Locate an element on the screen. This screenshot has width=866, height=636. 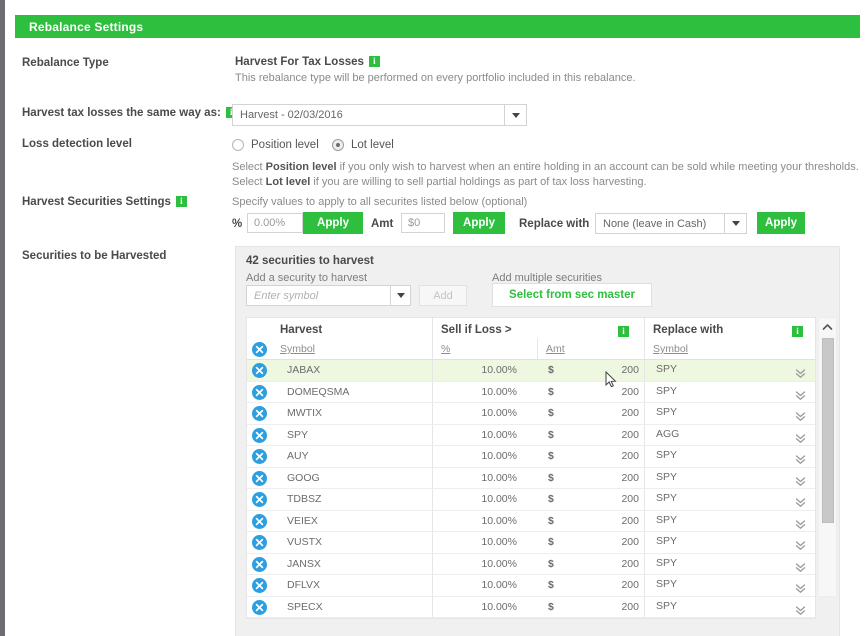
table-row: VEIEX 10.00% $200 SPY is located at coordinates (531, 521).